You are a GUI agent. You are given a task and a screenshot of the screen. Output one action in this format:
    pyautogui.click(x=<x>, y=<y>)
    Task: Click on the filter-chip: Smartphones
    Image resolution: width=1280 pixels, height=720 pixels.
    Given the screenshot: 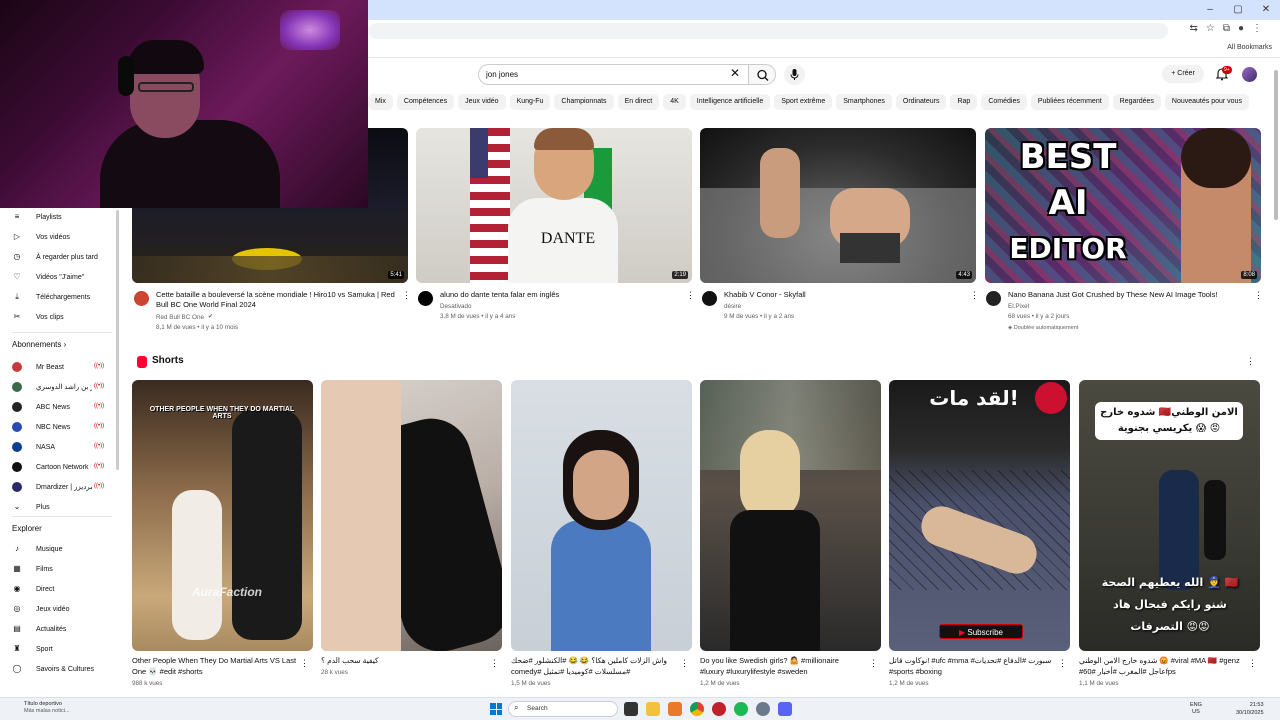 What is the action you would take?
    pyautogui.click(x=864, y=102)
    